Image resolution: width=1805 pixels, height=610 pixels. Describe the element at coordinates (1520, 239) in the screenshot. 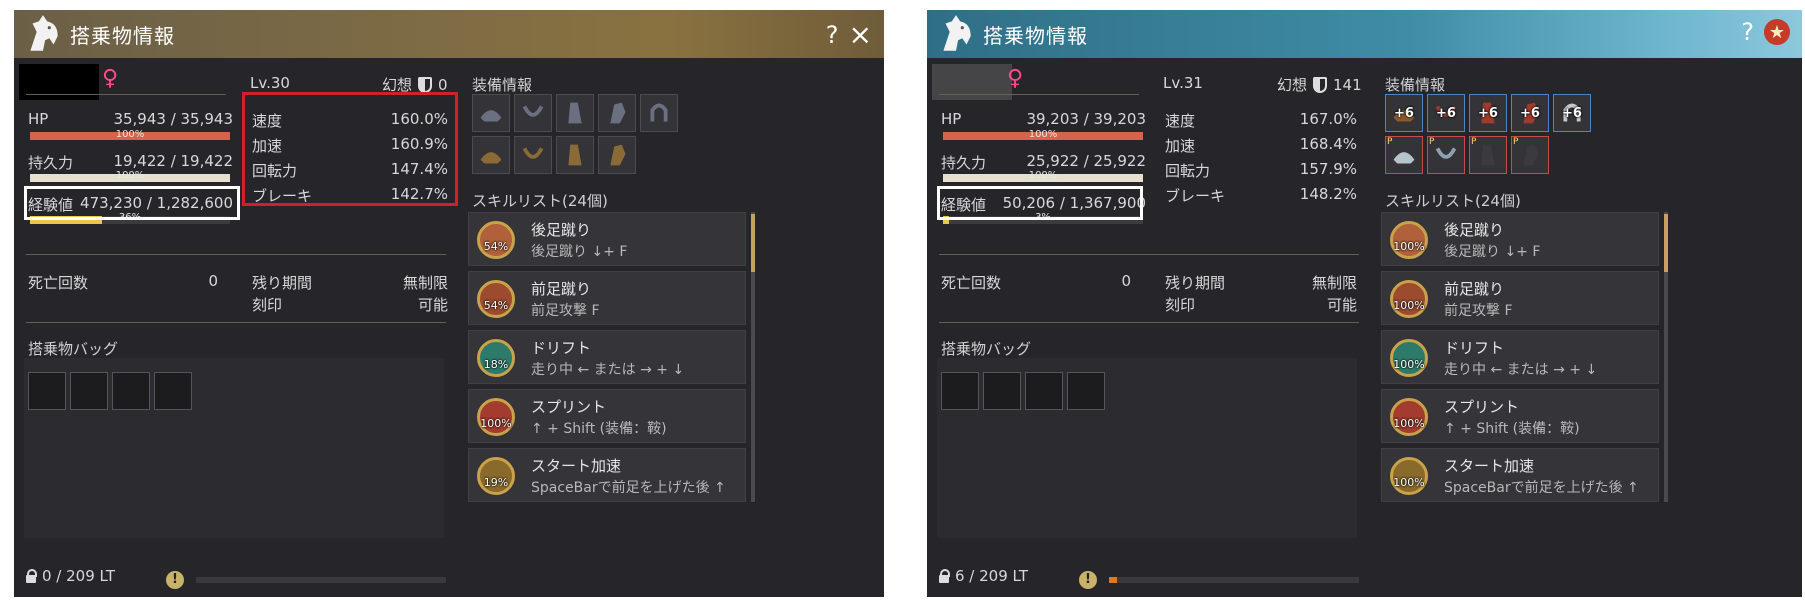

I see `skill-item: 100% 後足蹴り 後足蹴り ↓+ F` at that location.